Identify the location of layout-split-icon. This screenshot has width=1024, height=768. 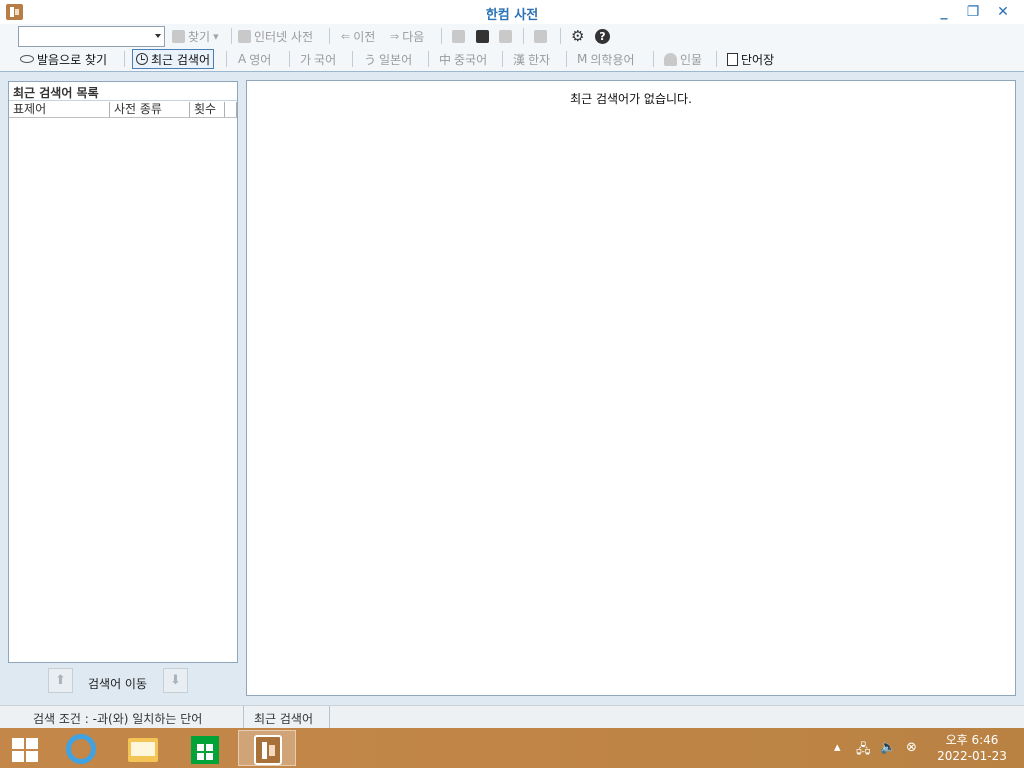
(482, 36).